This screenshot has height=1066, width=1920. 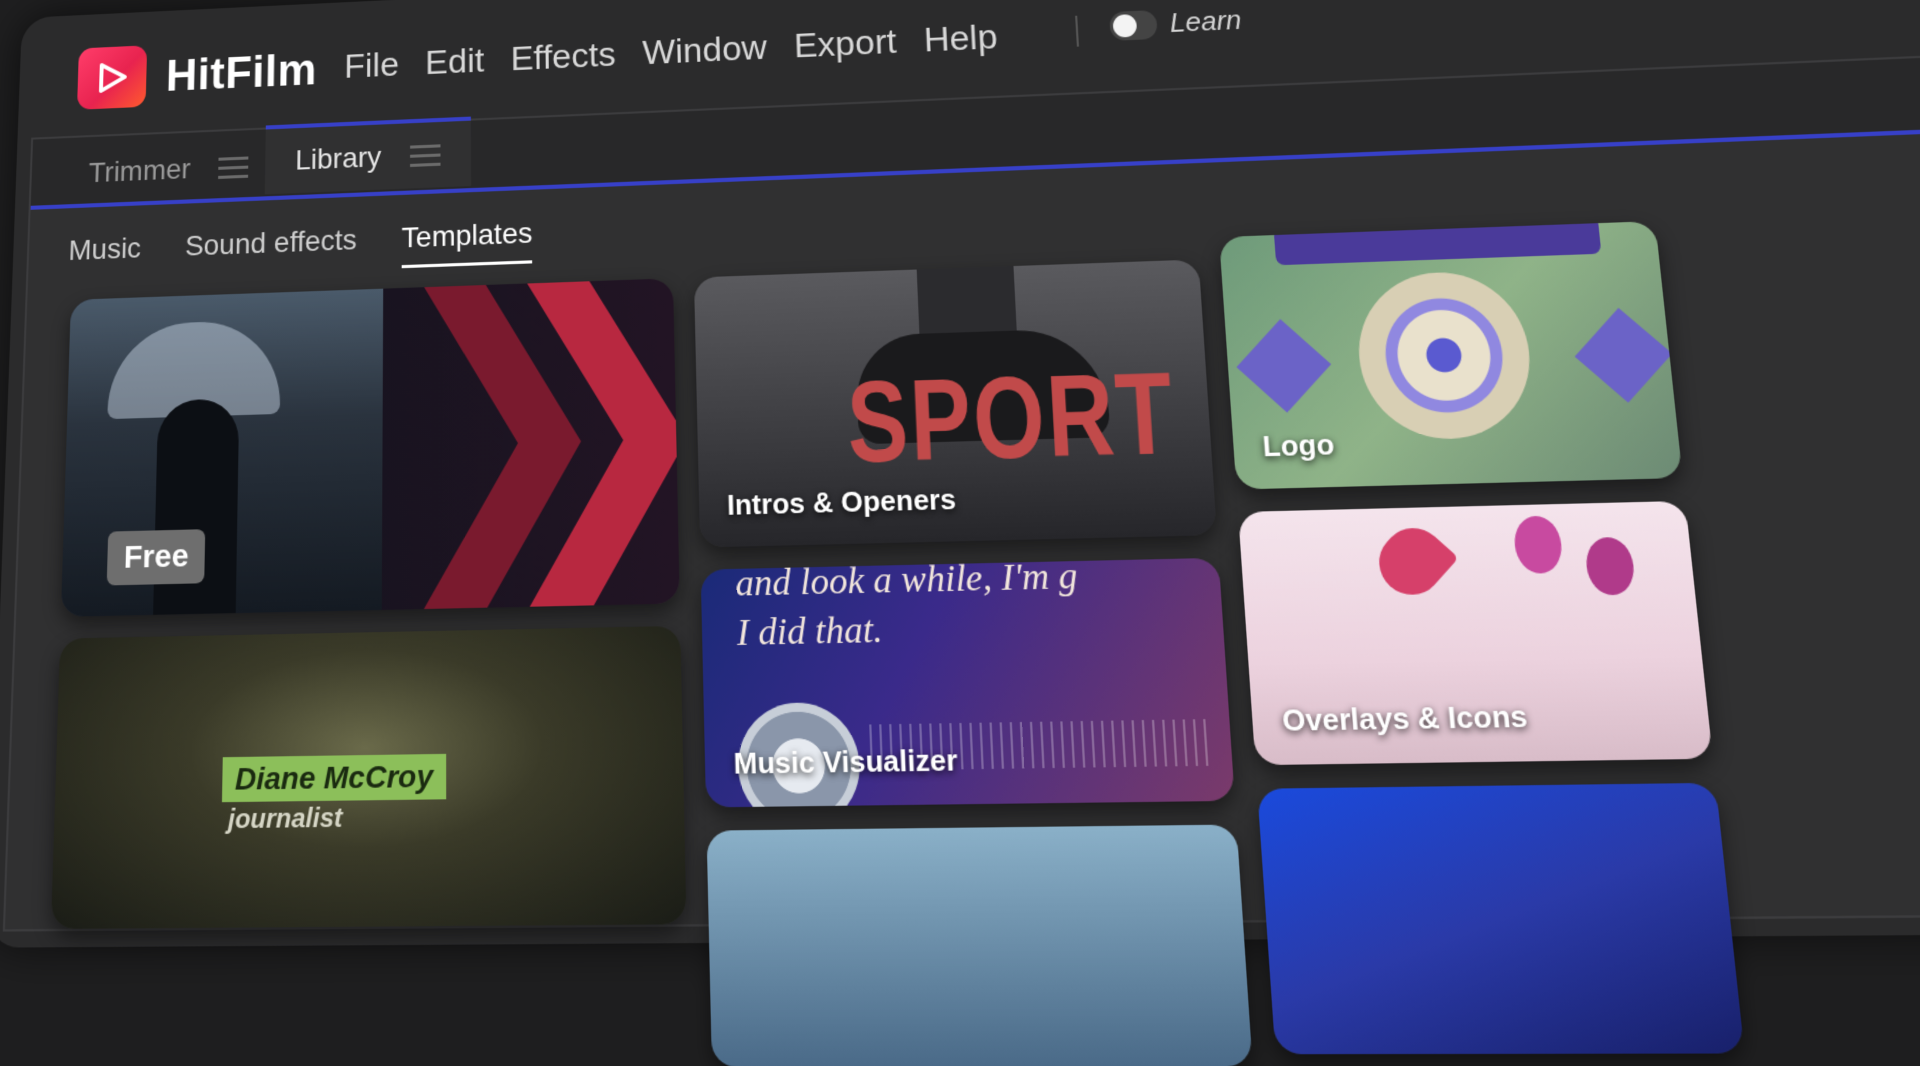 What do you see at coordinates (603, 442) in the screenshot?
I see `chevron-graphic` at bounding box center [603, 442].